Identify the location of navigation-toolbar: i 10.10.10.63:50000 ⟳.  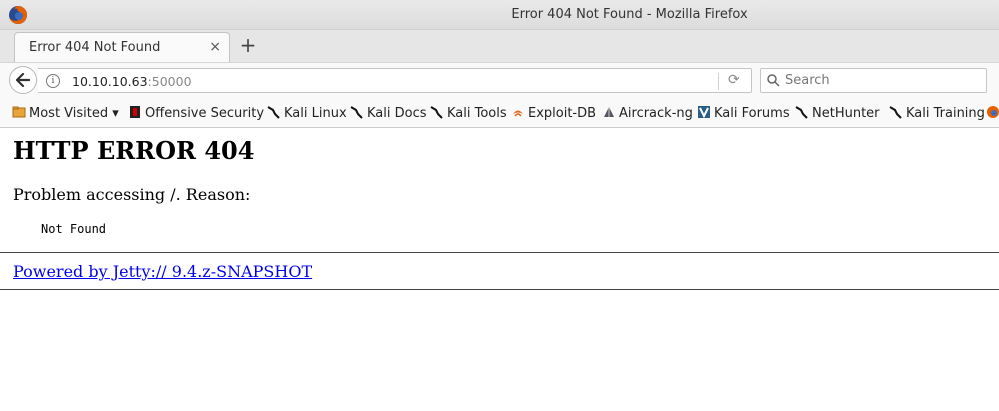
(499, 80).